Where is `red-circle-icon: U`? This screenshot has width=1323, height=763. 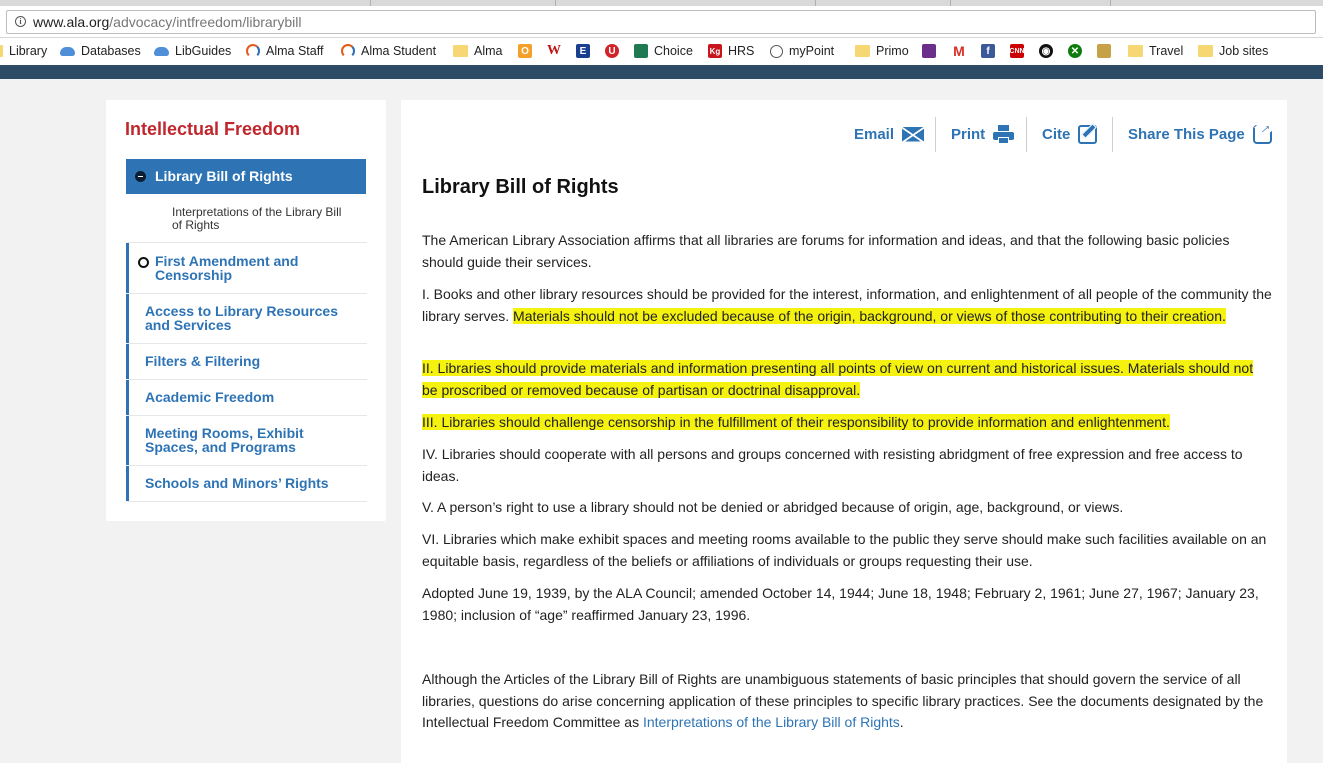 red-circle-icon: U is located at coordinates (612, 51).